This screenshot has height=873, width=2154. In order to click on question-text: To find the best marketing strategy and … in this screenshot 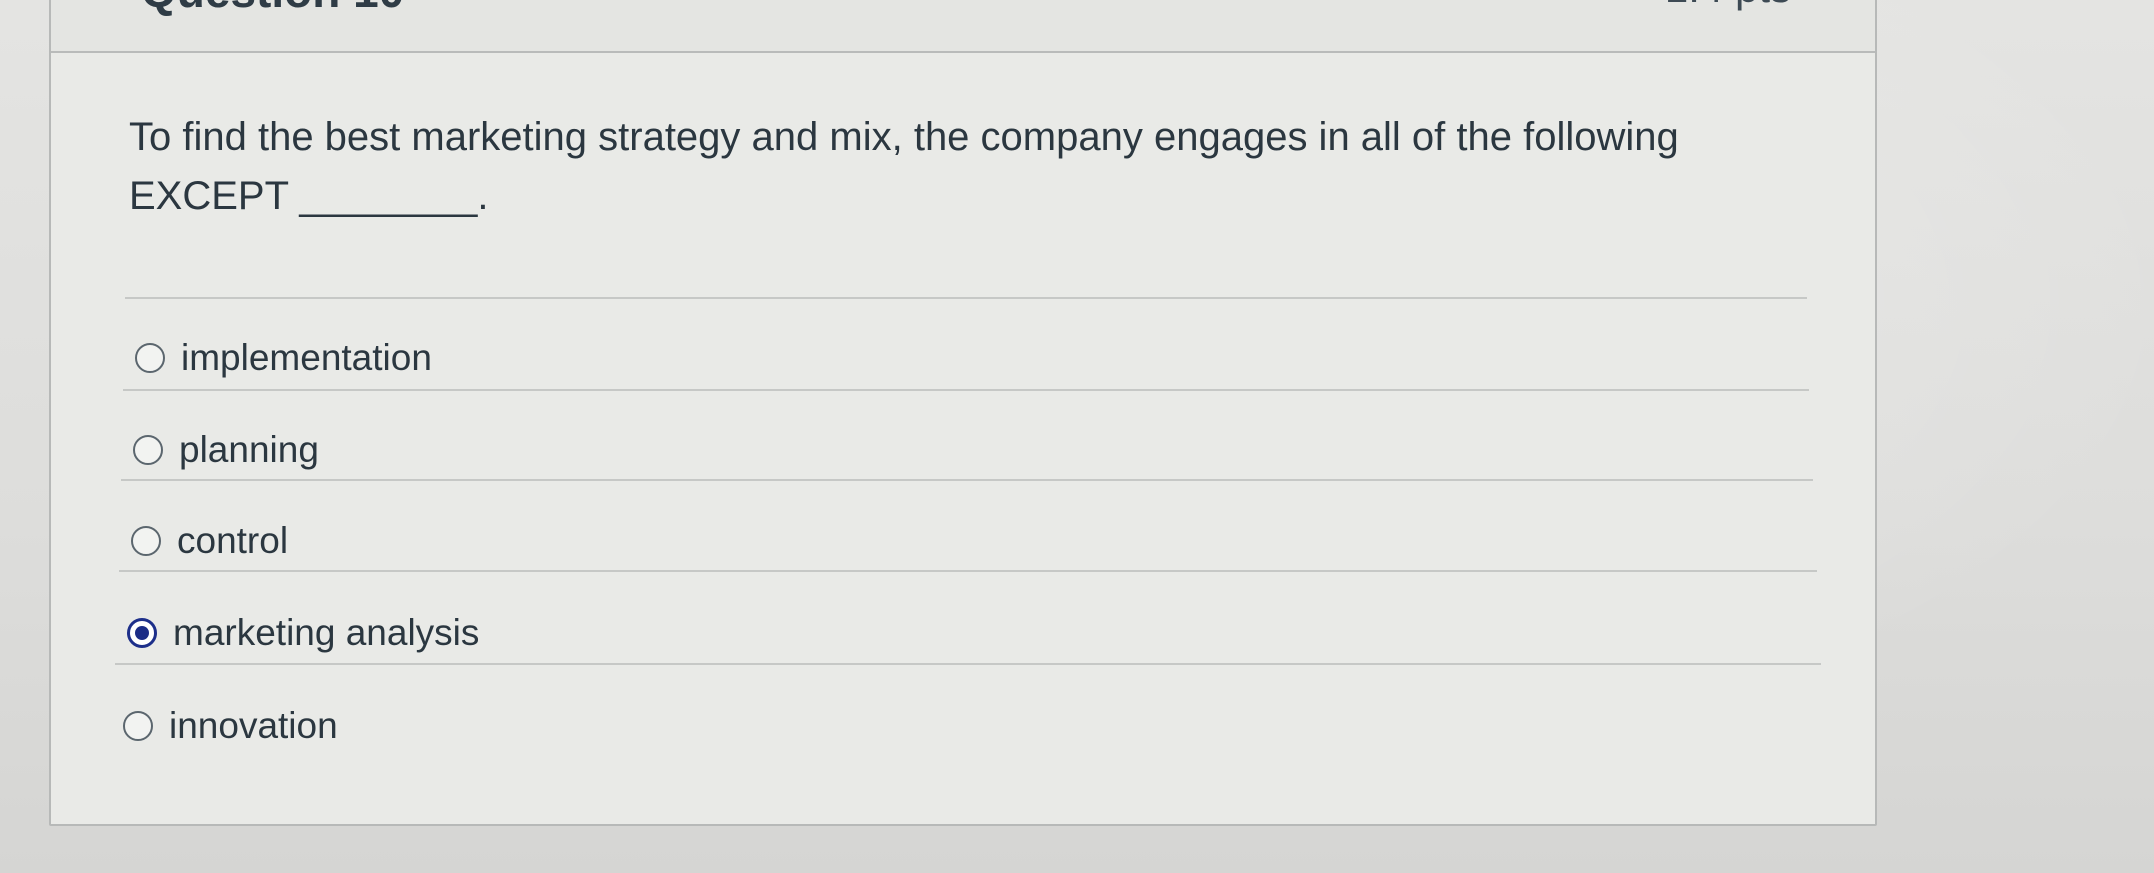, I will do `click(904, 166)`.